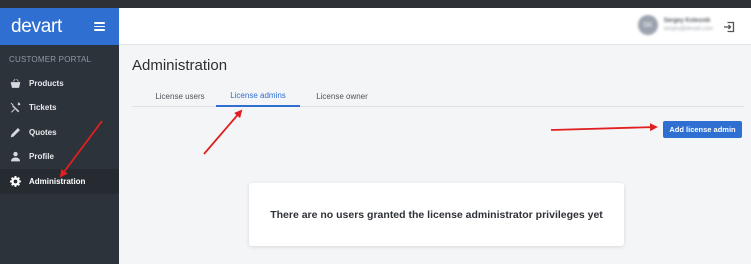  Describe the element at coordinates (50, 59) in the screenshot. I see `sidebar-section-title: CUSTOMER PORTAL` at that location.